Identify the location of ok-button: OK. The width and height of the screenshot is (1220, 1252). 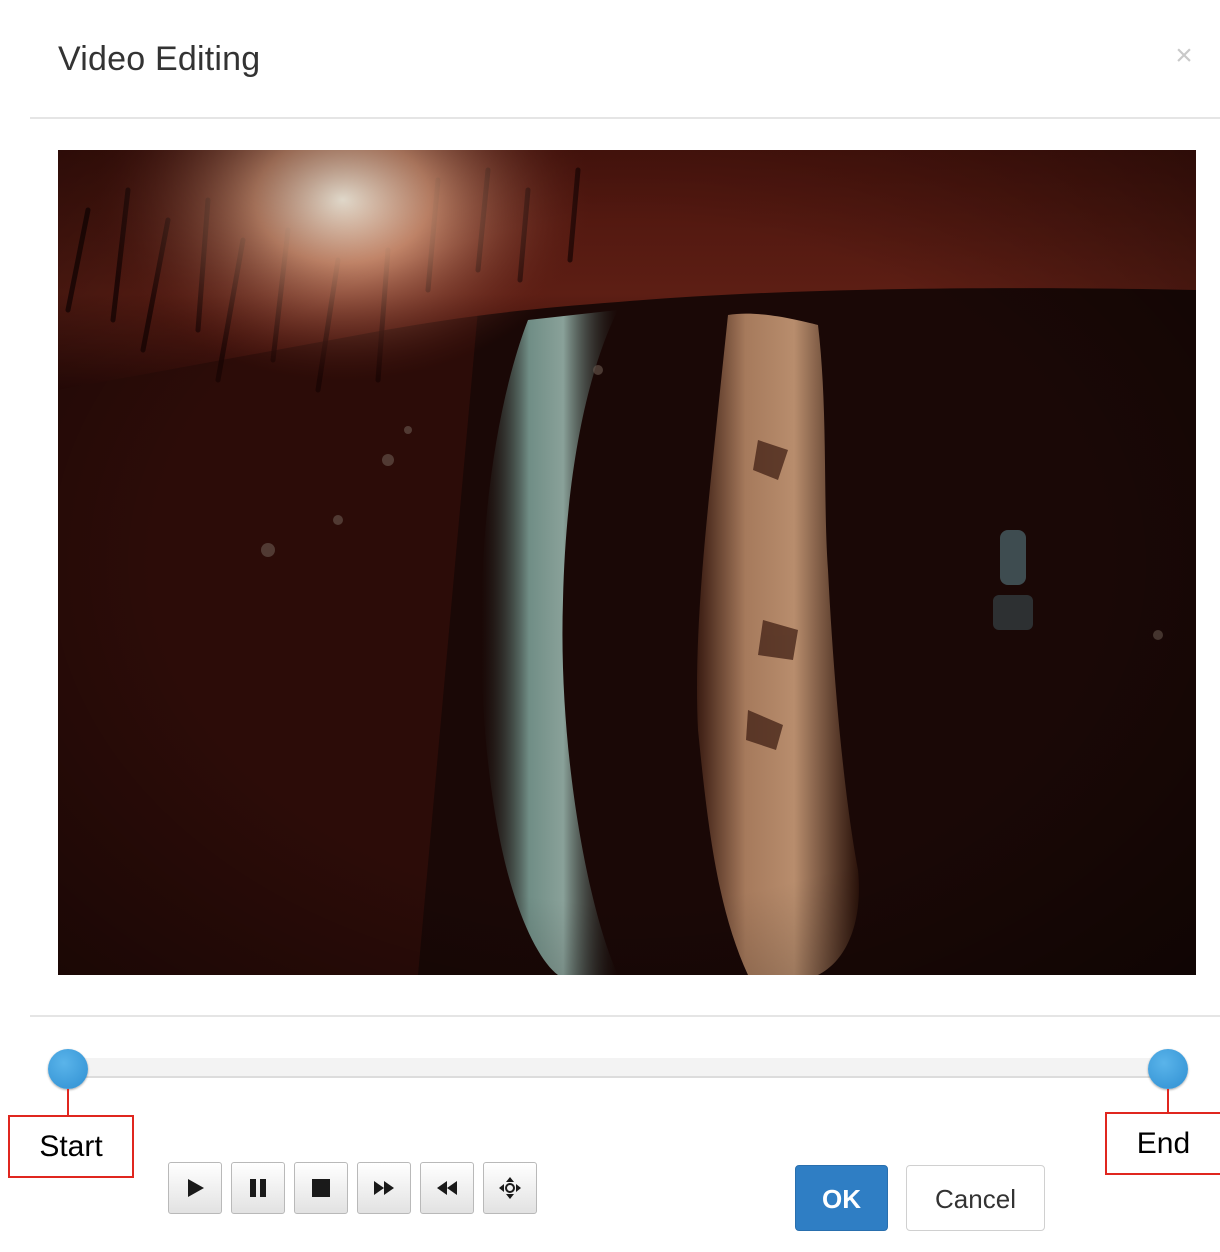
(841, 1198).